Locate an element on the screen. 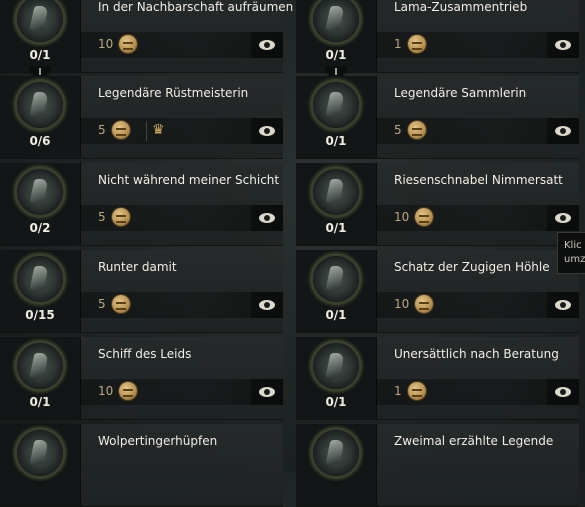 The image size is (585, 507). achievement-card: 0/1 In der Nachbarschaft aufräumen 10 is located at coordinates (146, 36).